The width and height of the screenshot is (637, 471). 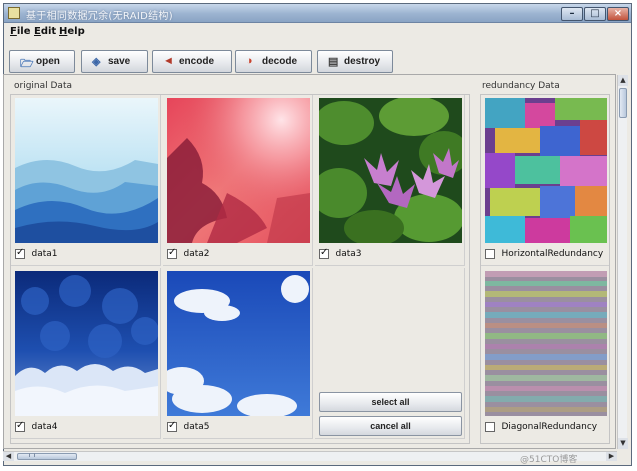 I want to click on menu-bar: File Edit Help, so click(x=317, y=32).